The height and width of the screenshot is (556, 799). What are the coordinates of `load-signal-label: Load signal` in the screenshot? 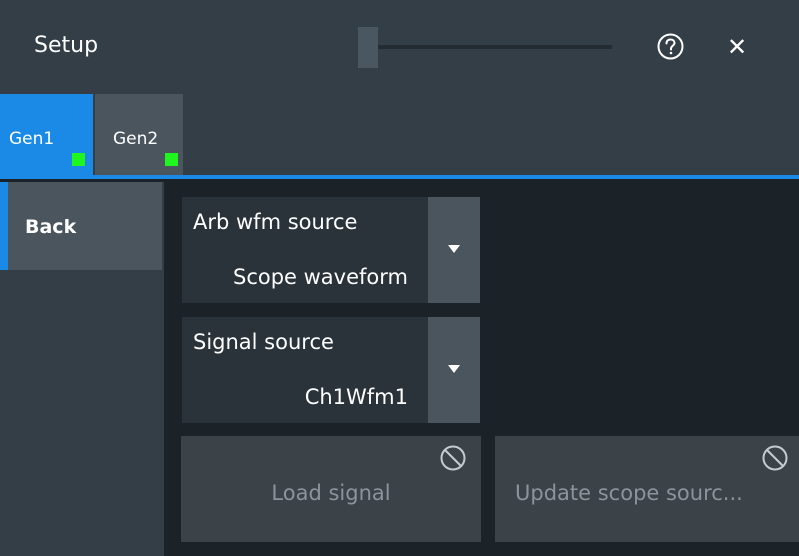 It's located at (331, 493).